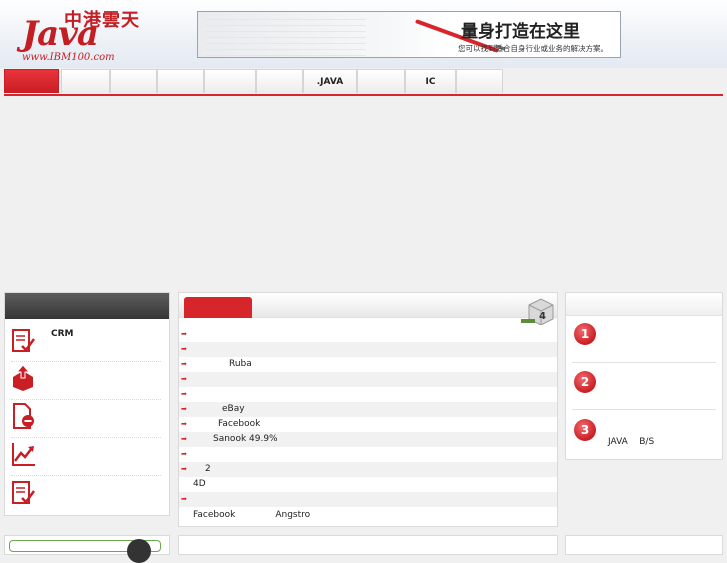 This screenshot has width=727, height=563. What do you see at coordinates (62, 334) in the screenshot?
I see `left-list-label: CRM` at bounding box center [62, 334].